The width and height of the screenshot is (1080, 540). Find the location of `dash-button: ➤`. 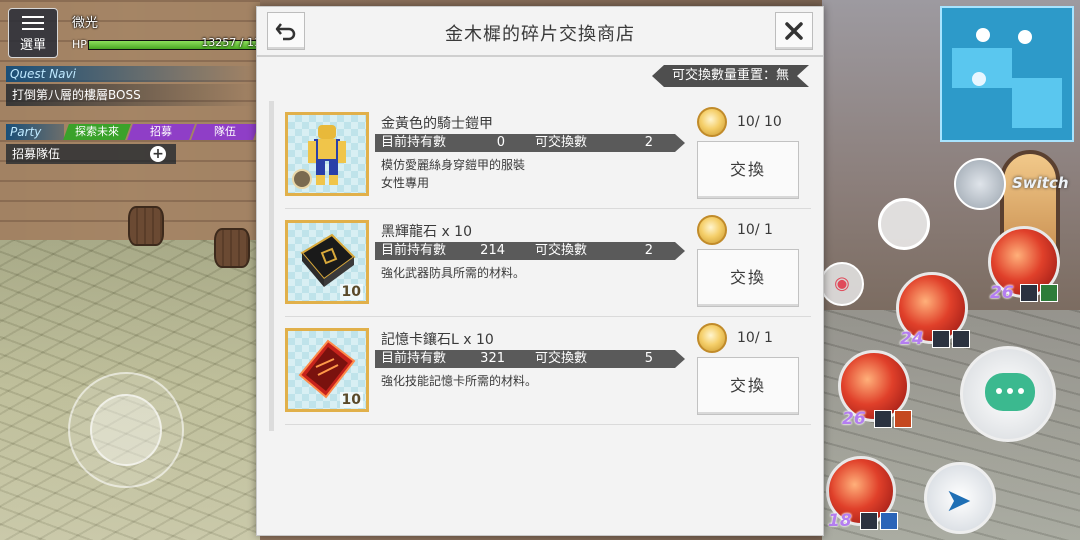

dash-button: ➤ is located at coordinates (960, 498).